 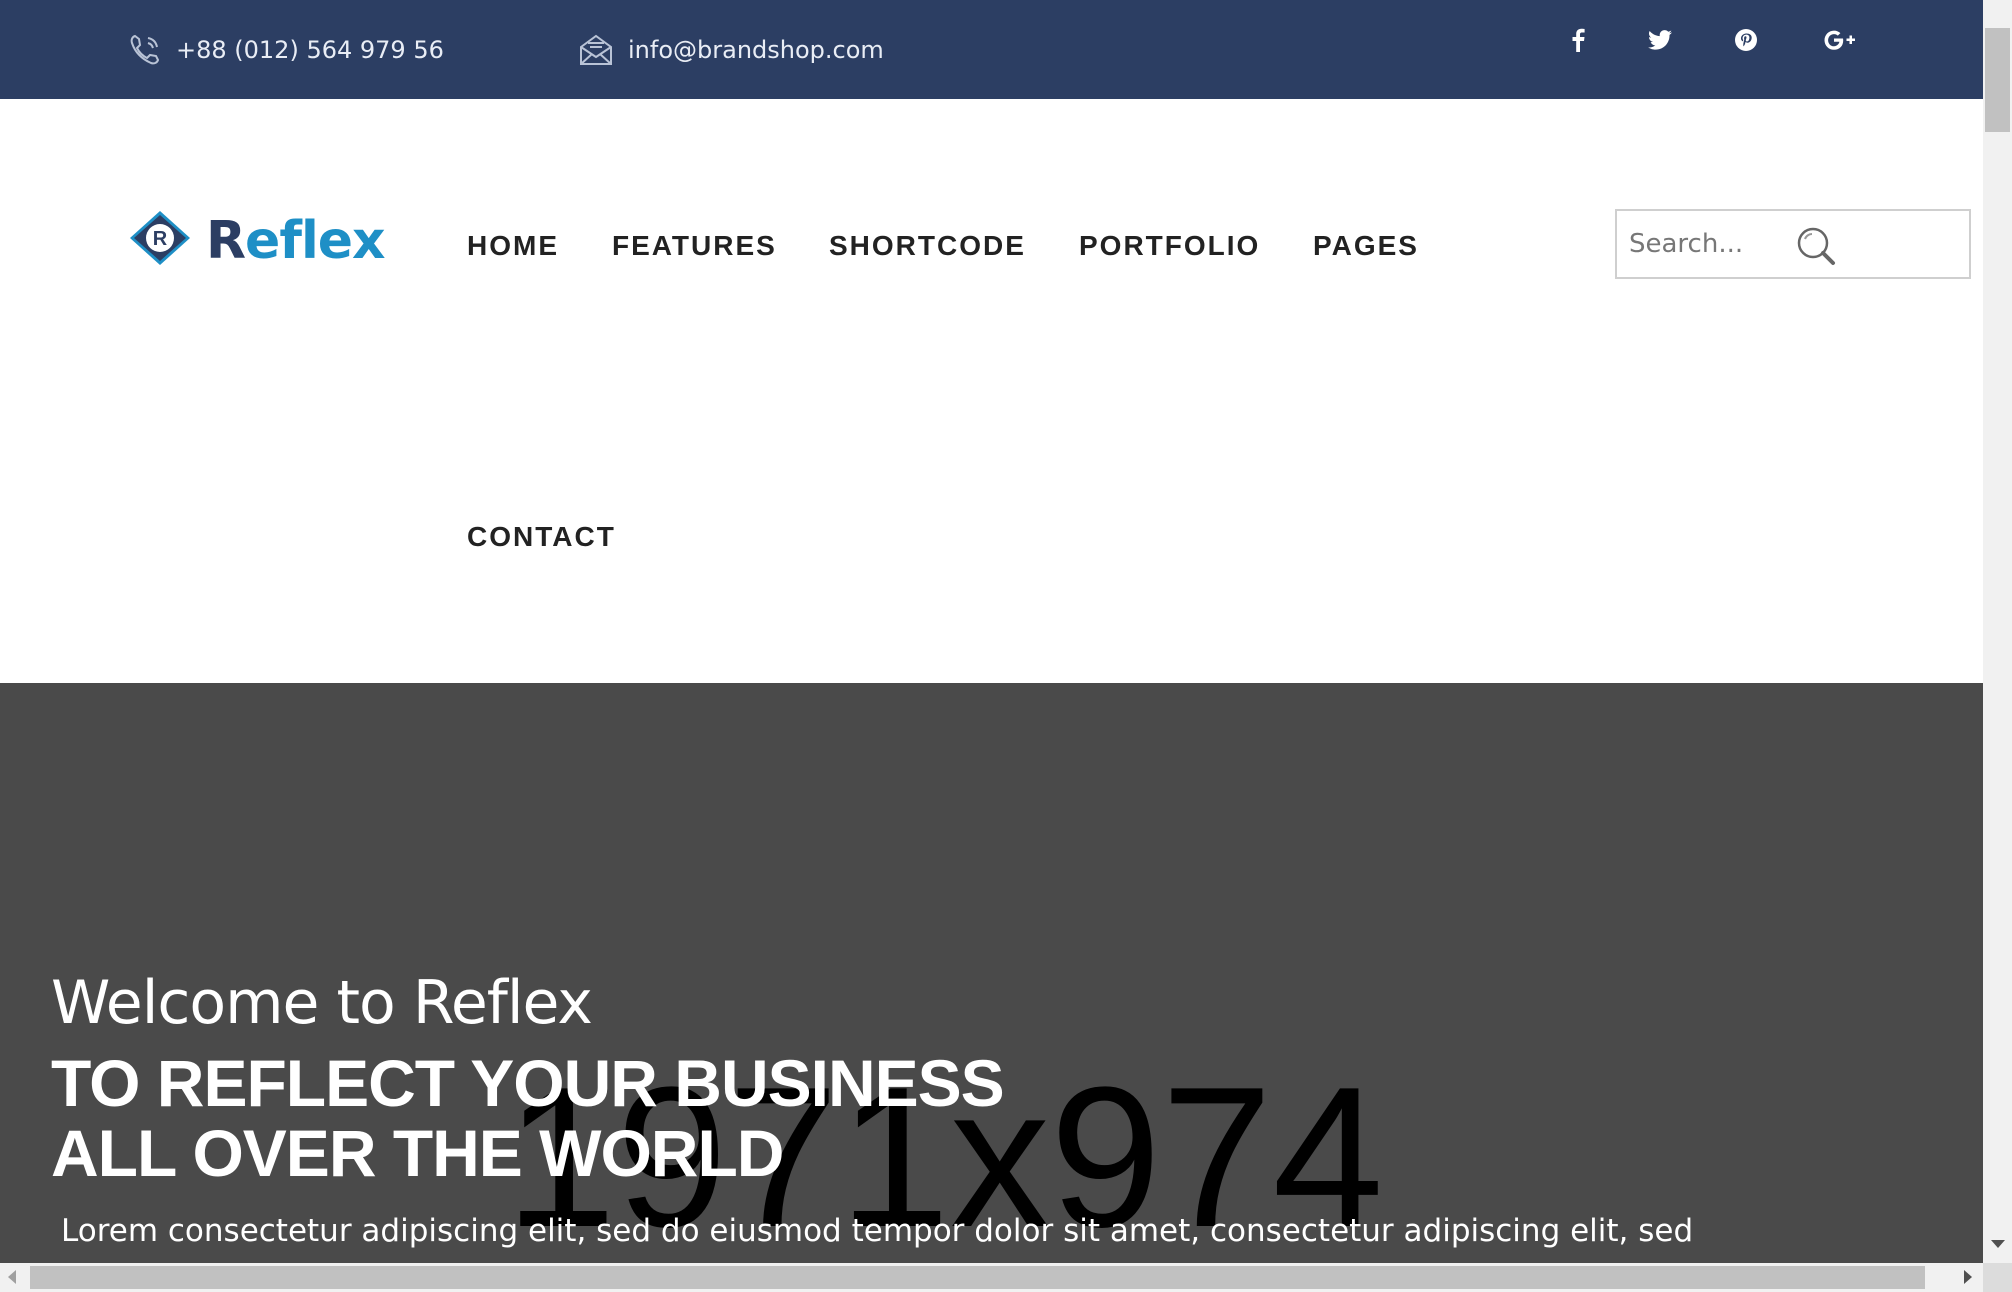 I want to click on nav-features: FEATURES, so click(x=694, y=246).